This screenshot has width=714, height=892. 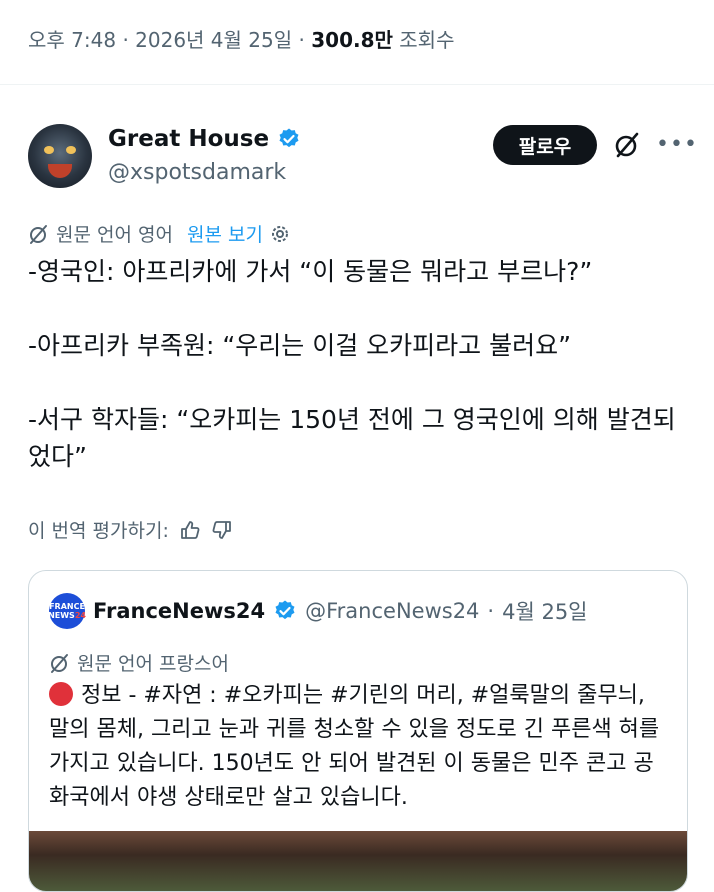 What do you see at coordinates (545, 145) in the screenshot?
I see `follow-button: 팔로우` at bounding box center [545, 145].